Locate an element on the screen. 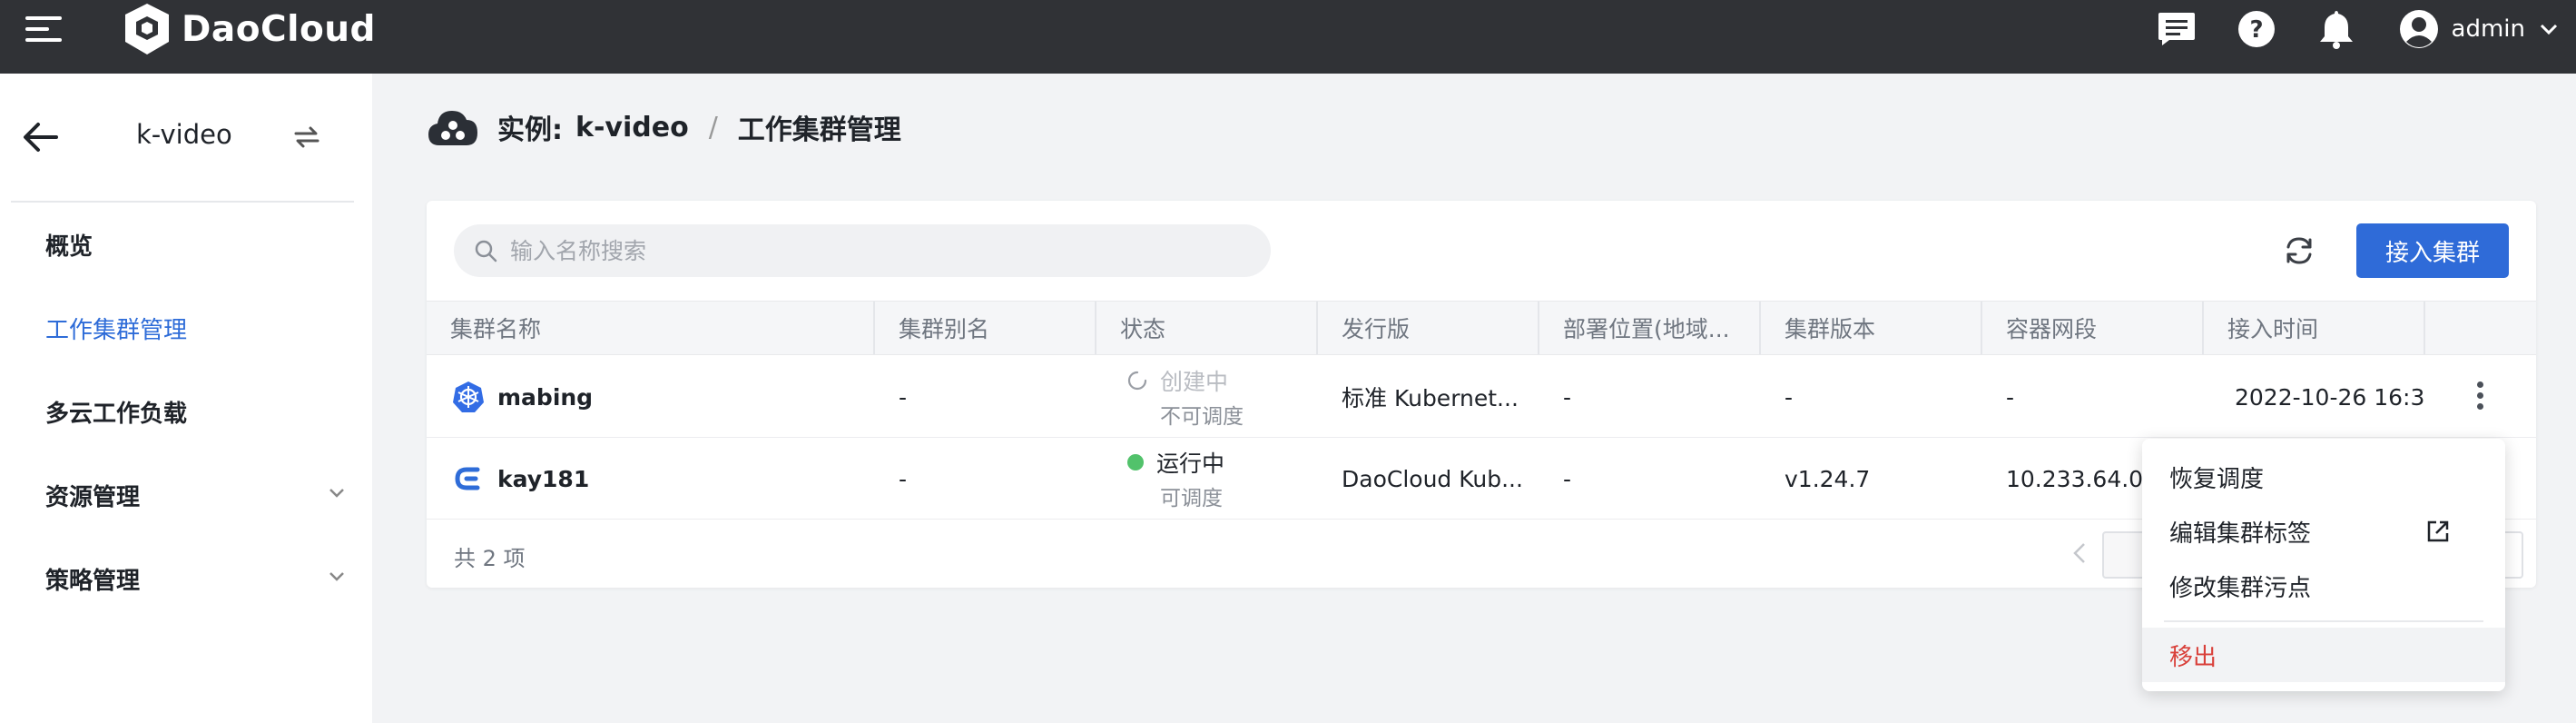 This screenshot has height=723, width=2576. search-input is located at coordinates (882, 250).